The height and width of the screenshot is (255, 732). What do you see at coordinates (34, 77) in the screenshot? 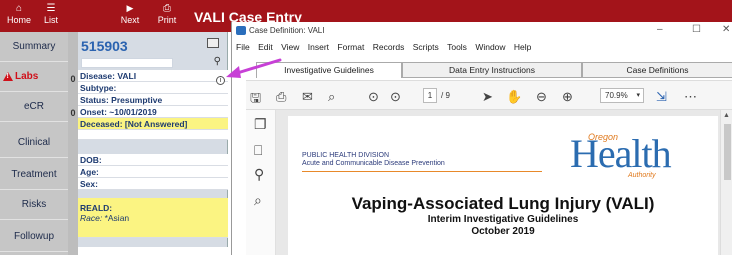
I see `nav-item-labs: Labs` at bounding box center [34, 77].